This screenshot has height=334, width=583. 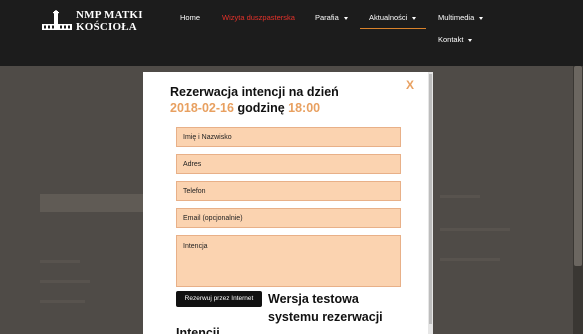 What do you see at coordinates (288, 261) in the screenshot?
I see `intention-textarea: Intencja` at bounding box center [288, 261].